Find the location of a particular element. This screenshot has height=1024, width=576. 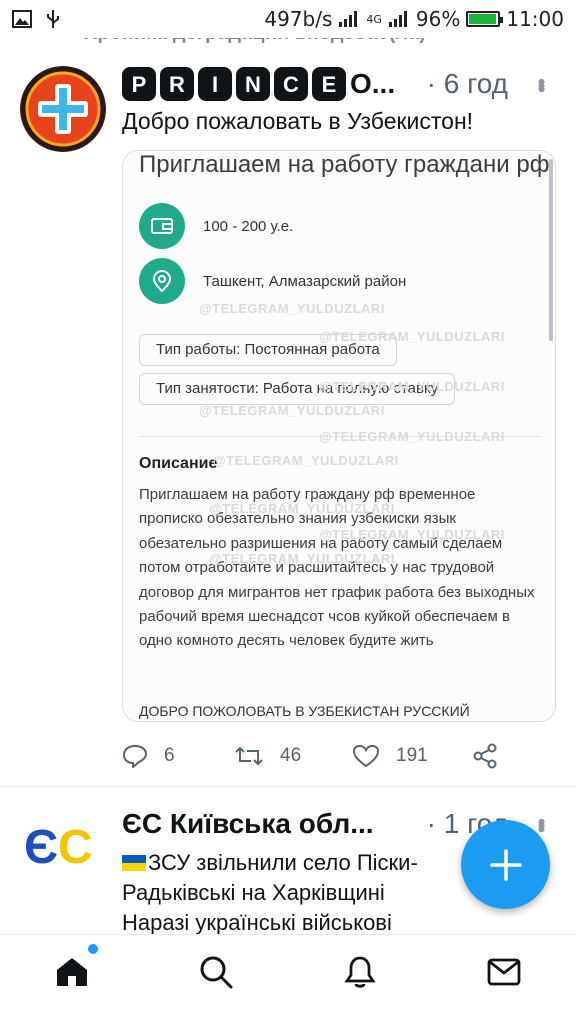

home-icon is located at coordinates (72, 971).